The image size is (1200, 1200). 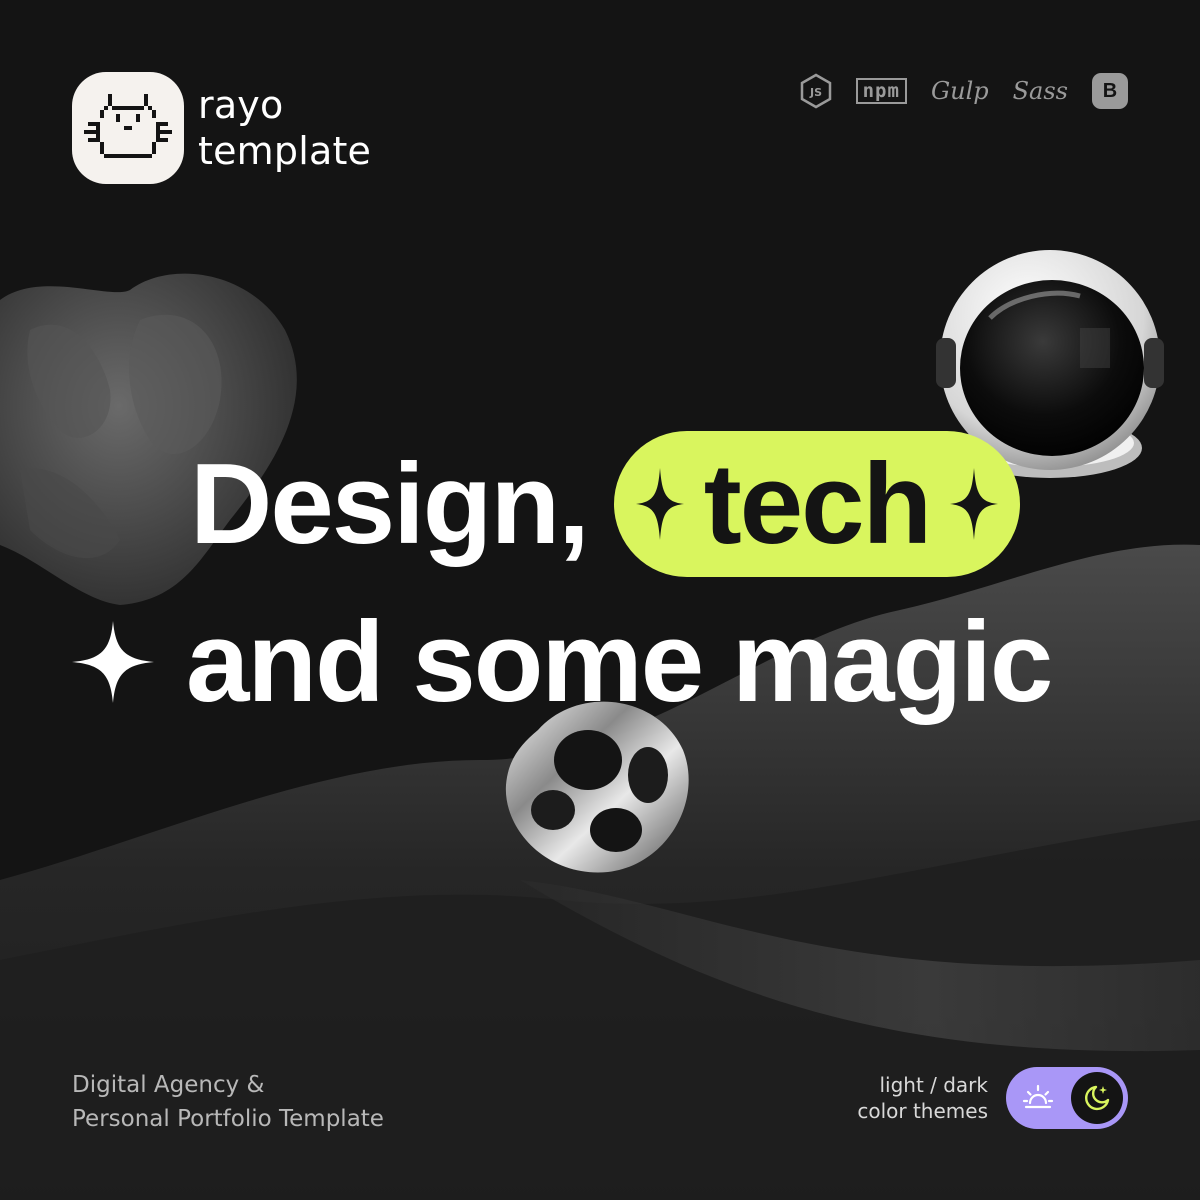 I want to click on brand-name-line1: rayo, so click(x=241, y=105).